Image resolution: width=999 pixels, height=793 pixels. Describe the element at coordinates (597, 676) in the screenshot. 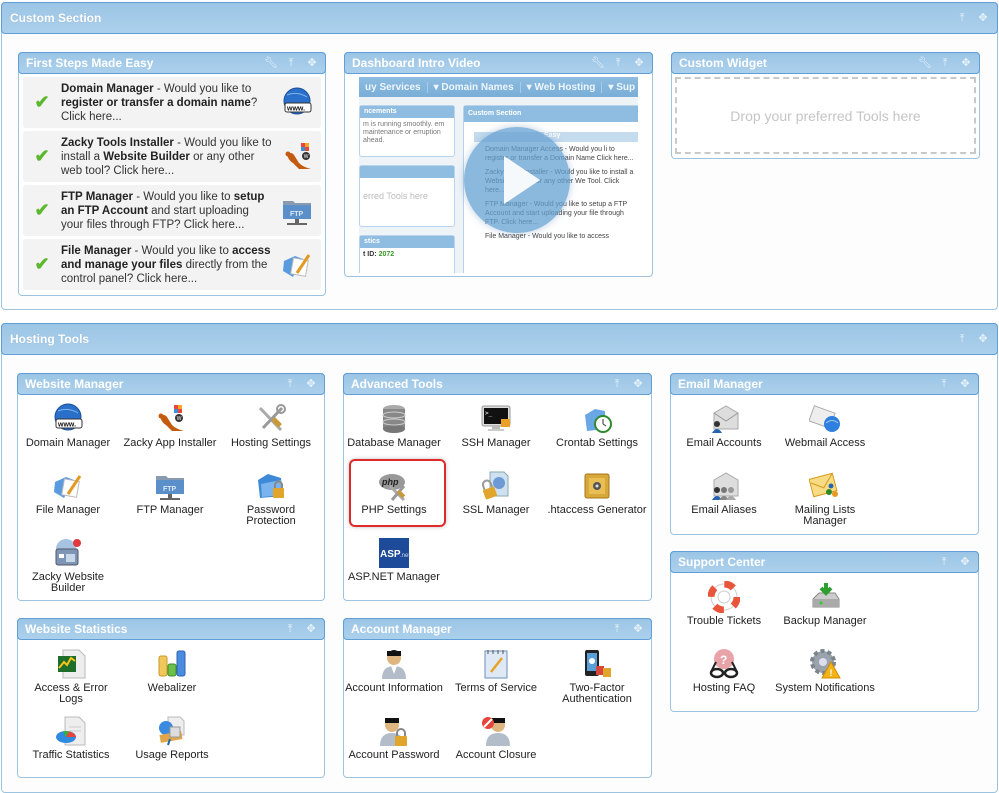

I see `tool-two-factor-authentication: Two-Factor Authentication` at that location.